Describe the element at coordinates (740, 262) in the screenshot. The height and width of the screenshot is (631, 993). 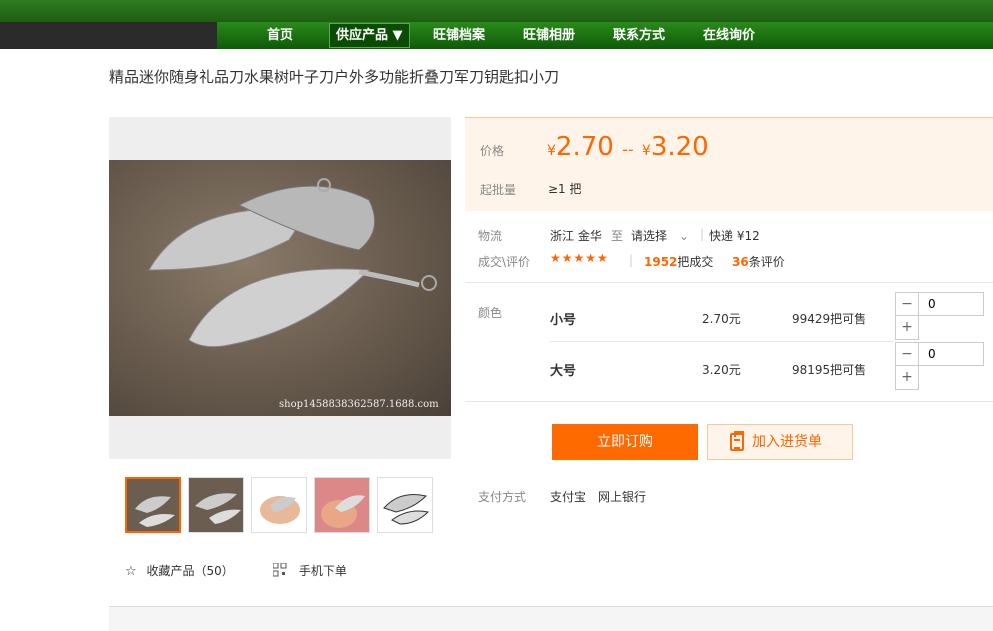
I see `review-count: 36` at that location.